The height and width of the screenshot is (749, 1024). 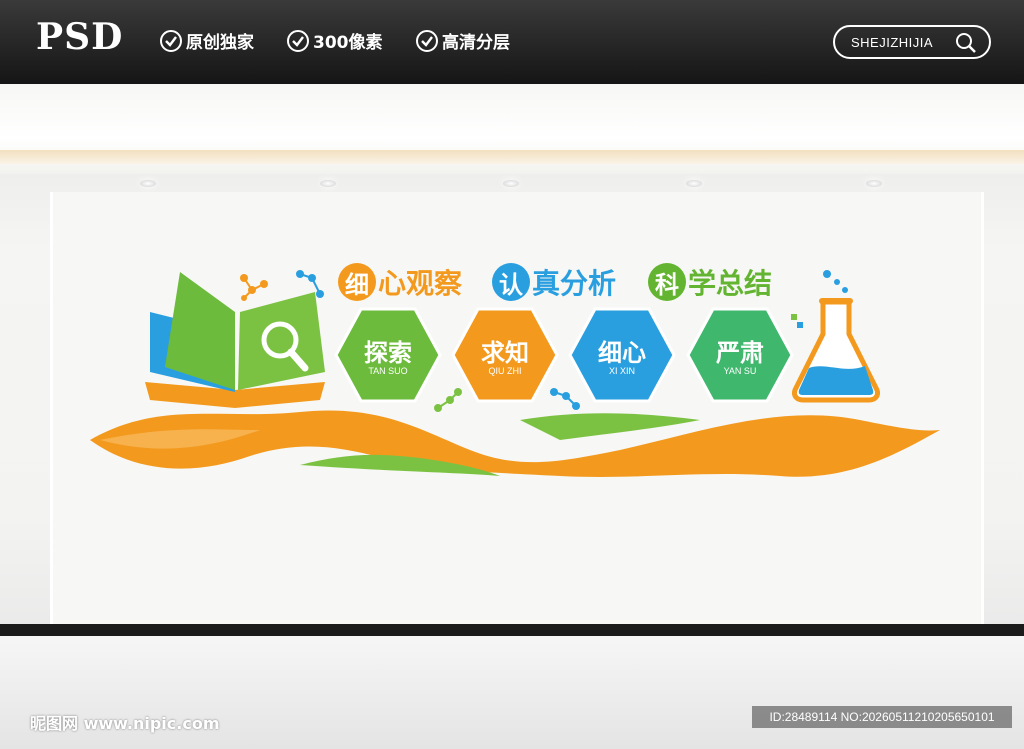 I want to click on title-text: 学总结, so click(x=730, y=283).